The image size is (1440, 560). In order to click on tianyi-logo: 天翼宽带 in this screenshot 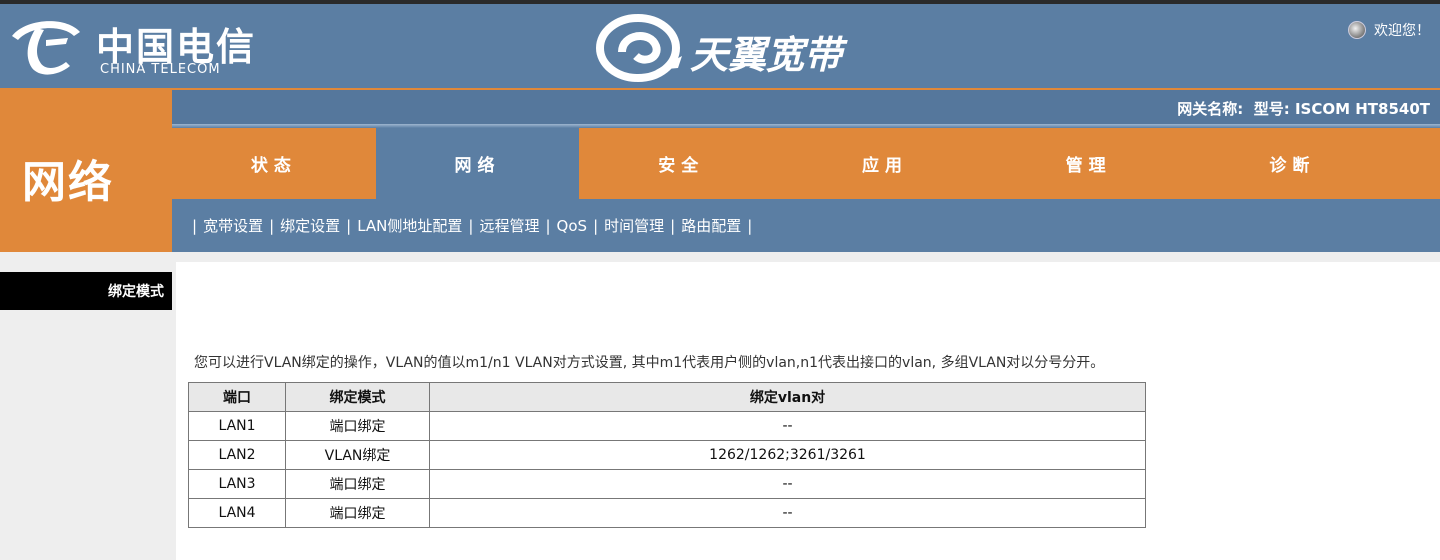, I will do `click(746, 48)`.